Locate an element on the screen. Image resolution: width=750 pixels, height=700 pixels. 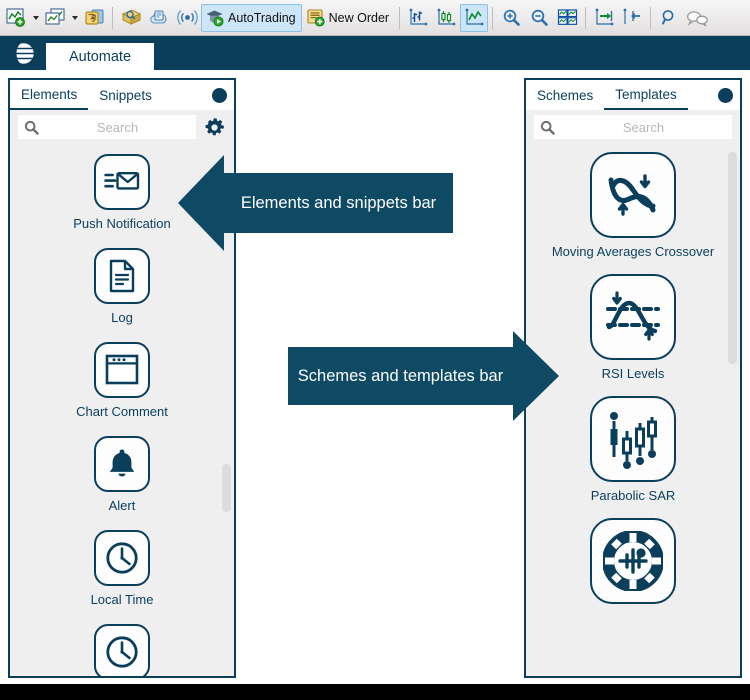
right-scrollbar-thumb is located at coordinates (732, 258).